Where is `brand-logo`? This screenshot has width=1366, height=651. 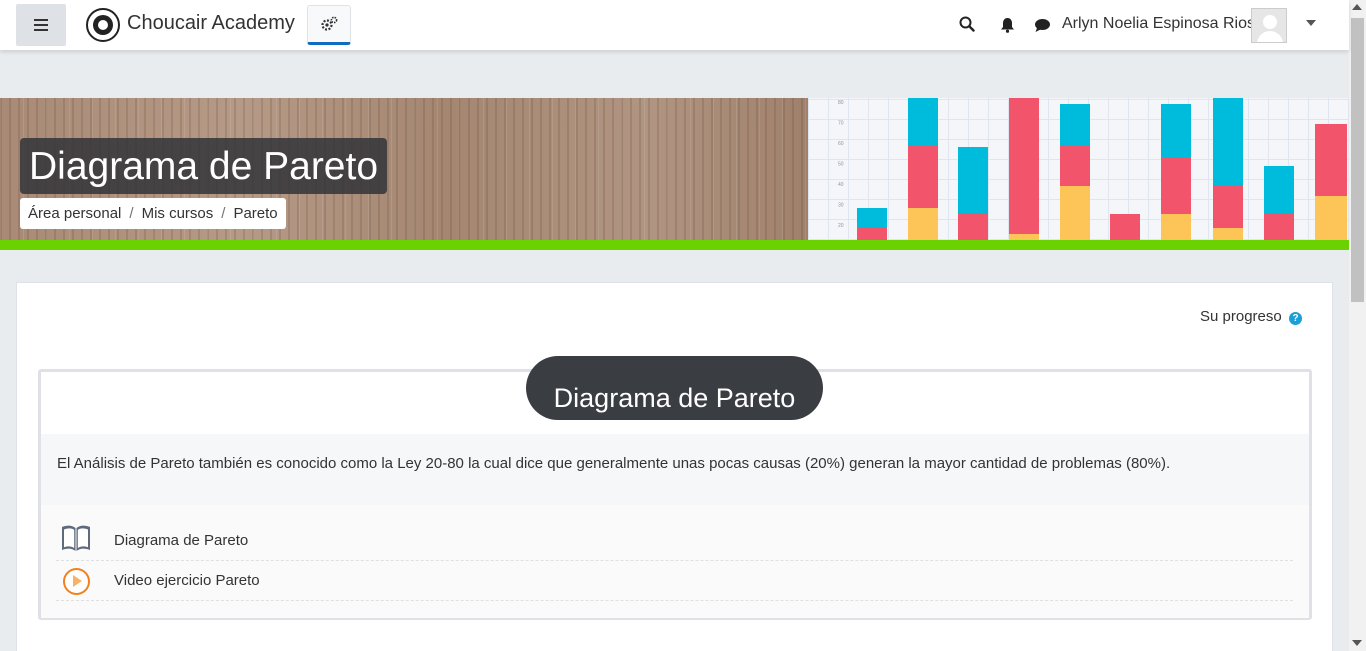 brand-logo is located at coordinates (103, 25).